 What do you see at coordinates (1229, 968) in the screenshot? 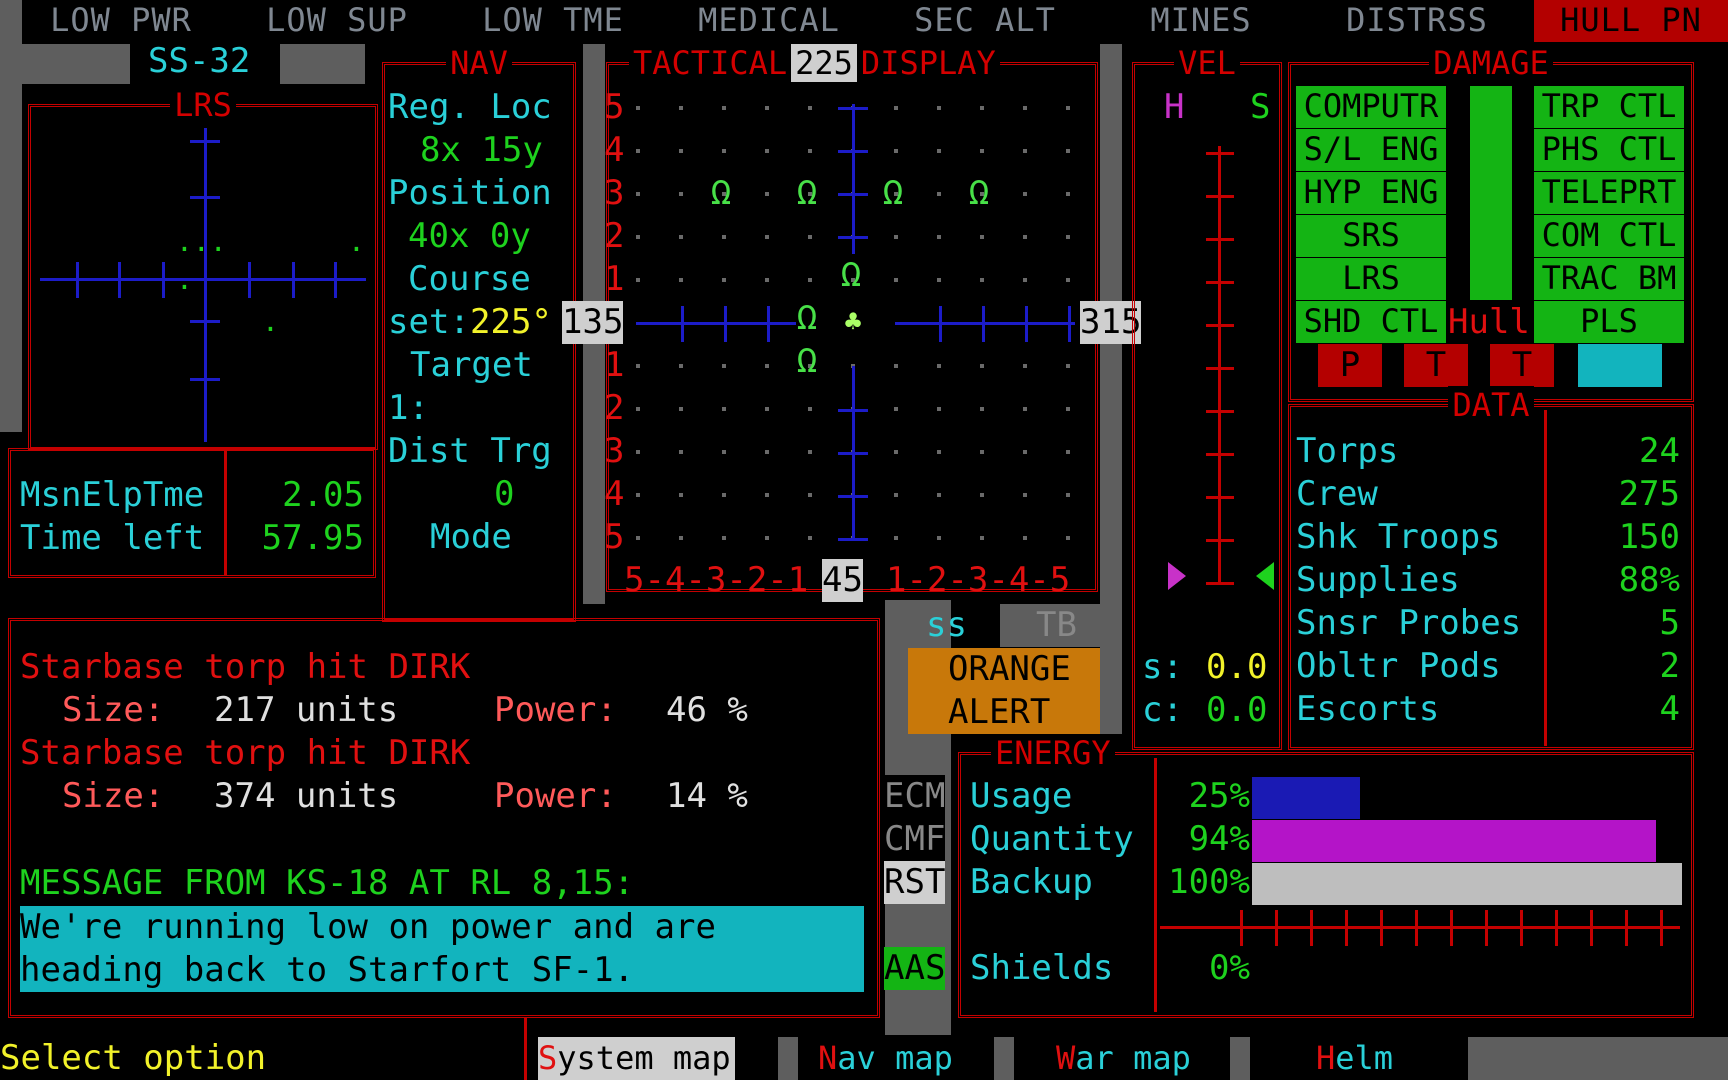
I see `energy-shields-value: 0%` at bounding box center [1229, 968].